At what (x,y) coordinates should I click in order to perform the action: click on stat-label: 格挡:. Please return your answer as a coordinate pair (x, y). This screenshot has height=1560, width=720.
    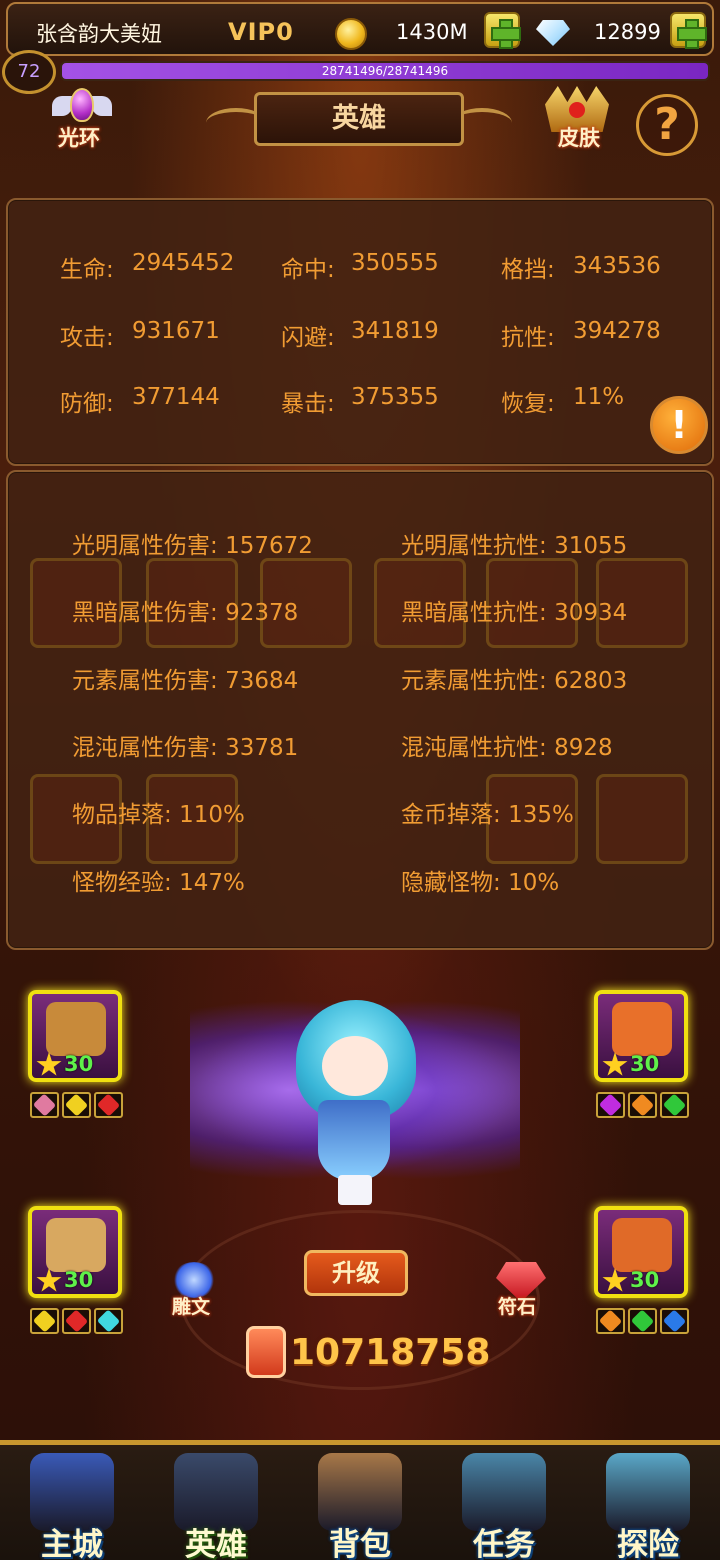
    Looking at the image, I should click on (528, 270).